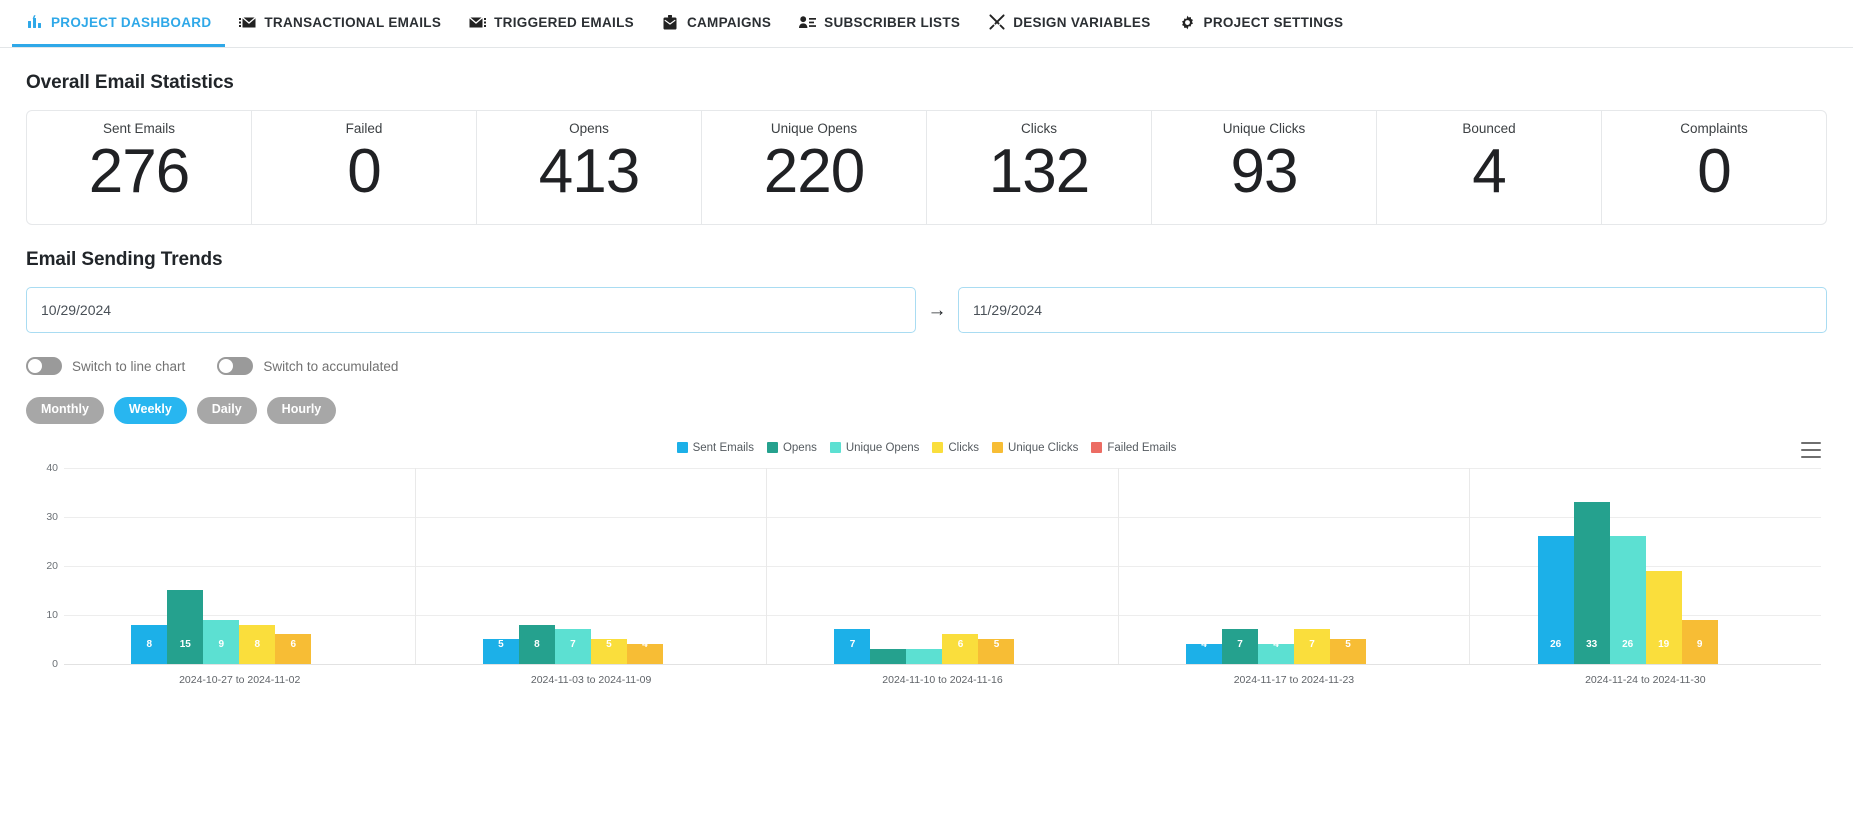 The height and width of the screenshot is (840, 1853). What do you see at coordinates (131, 22) in the screenshot?
I see `nav-item-label: PROJECT DASHBOARD` at bounding box center [131, 22].